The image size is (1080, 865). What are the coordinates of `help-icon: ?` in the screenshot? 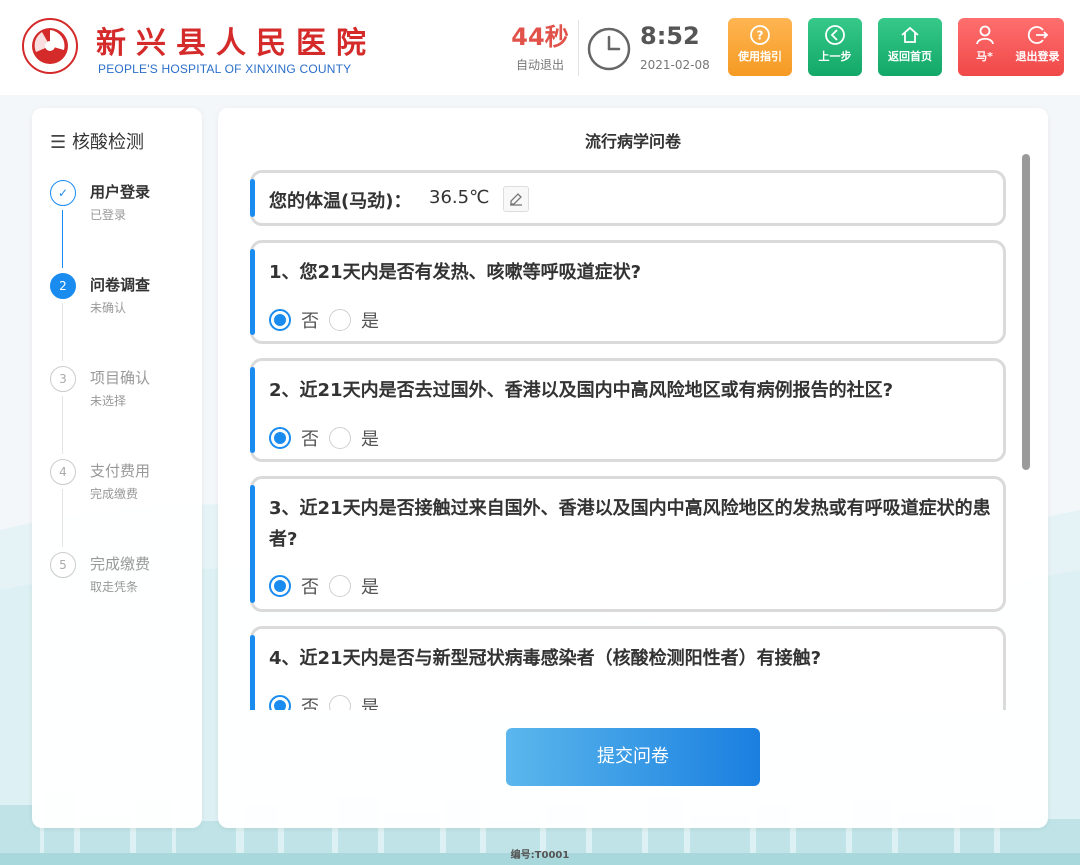 It's located at (760, 35).